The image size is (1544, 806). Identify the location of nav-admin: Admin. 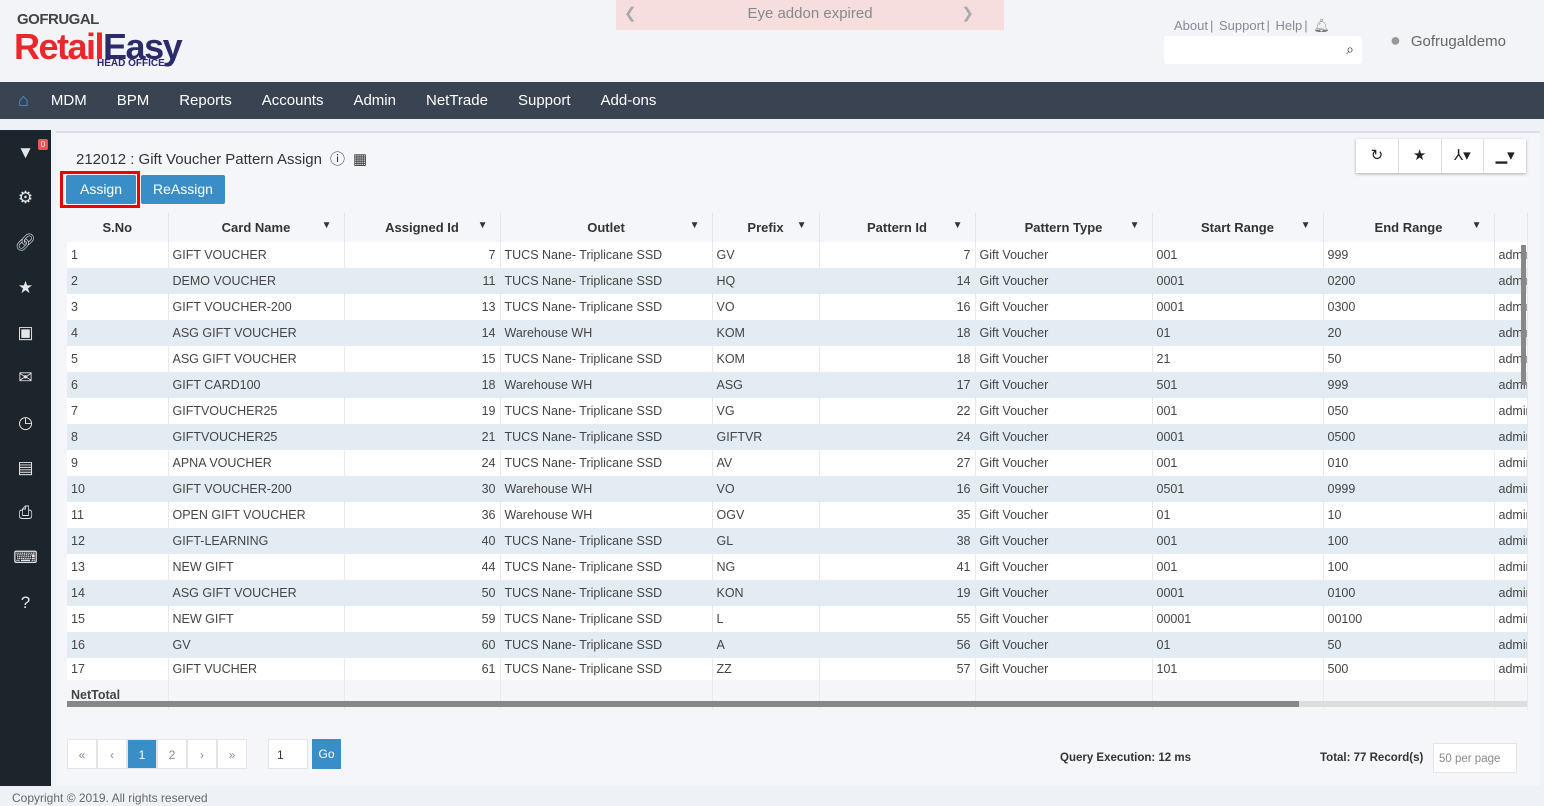
(374, 100).